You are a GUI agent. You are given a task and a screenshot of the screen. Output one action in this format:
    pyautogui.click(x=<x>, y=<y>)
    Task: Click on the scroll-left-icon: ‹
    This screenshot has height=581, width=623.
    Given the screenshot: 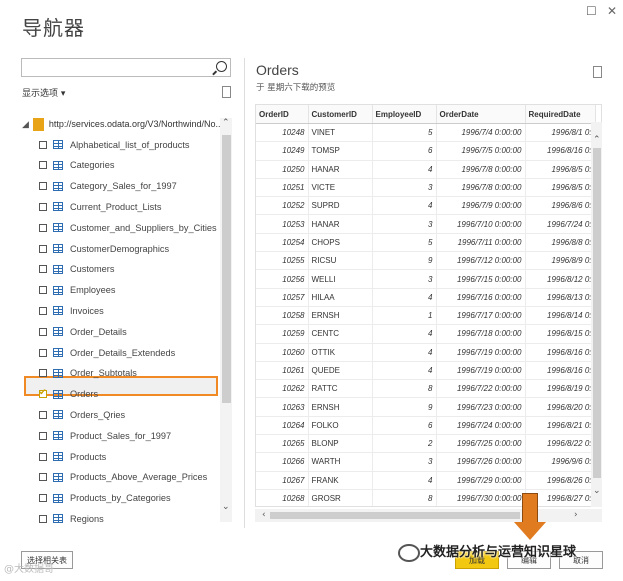 What is the action you would take?
    pyautogui.click(x=264, y=515)
    